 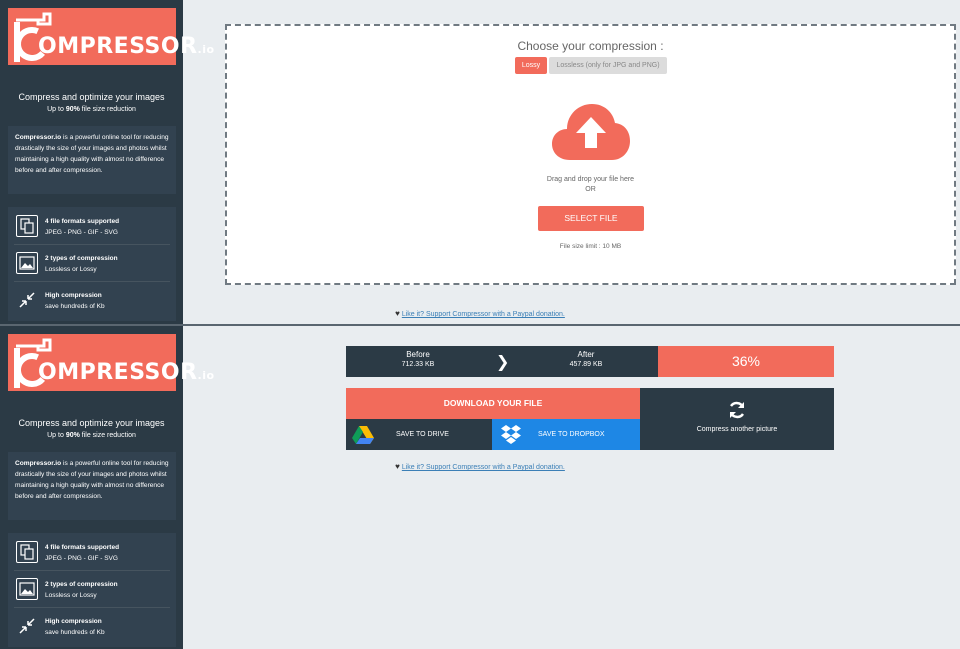 What do you see at coordinates (363, 435) in the screenshot?
I see `google-drive-icon` at bounding box center [363, 435].